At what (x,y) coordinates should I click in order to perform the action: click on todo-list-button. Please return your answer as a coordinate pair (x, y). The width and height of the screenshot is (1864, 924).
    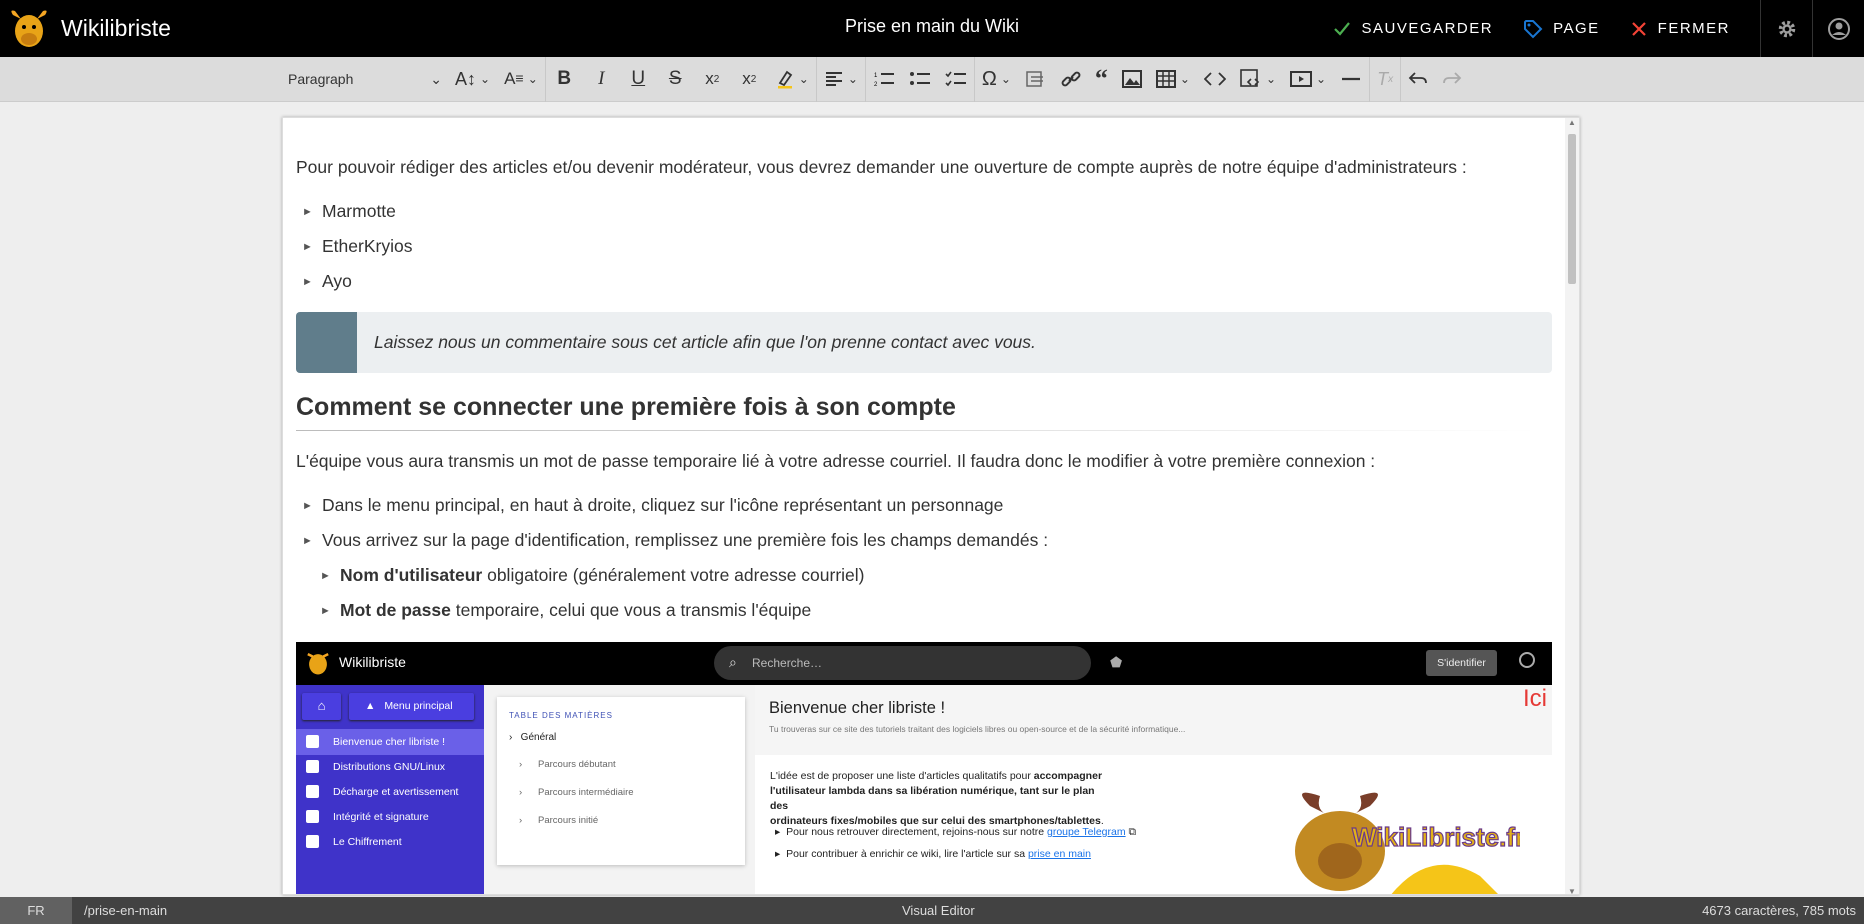
    Looking at the image, I should click on (956, 79).